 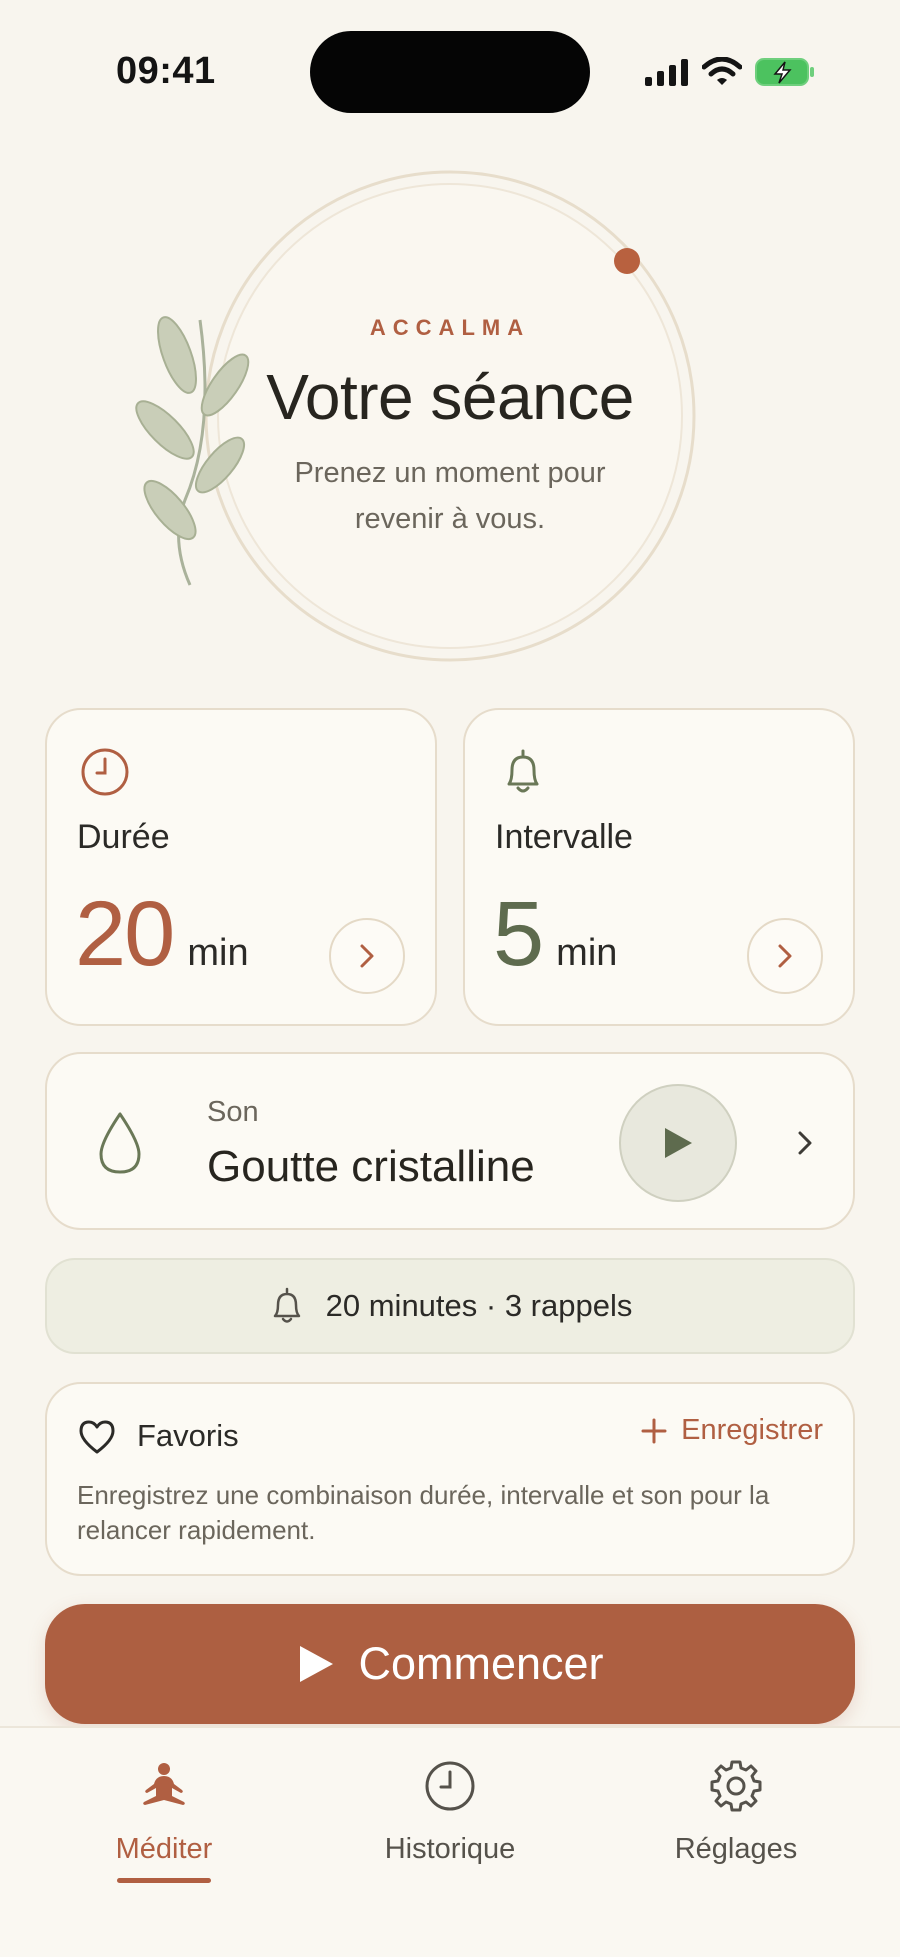 I want to click on sound-card: Son Goutte cristalline, so click(x=450, y=1141).